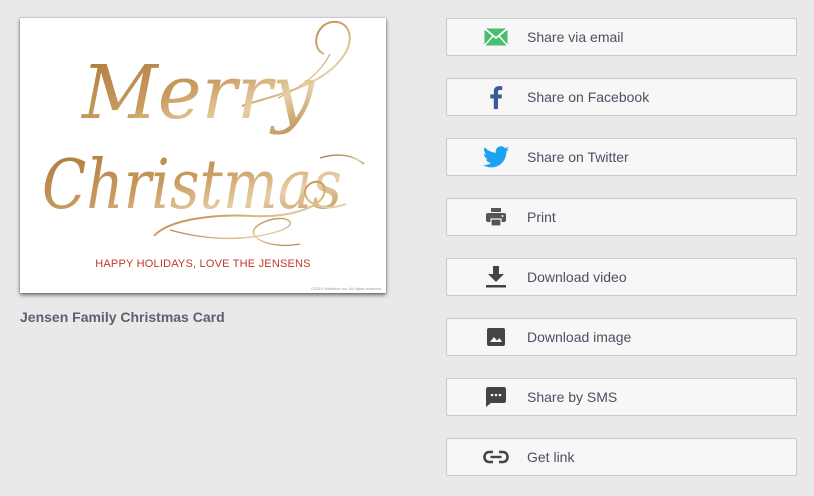 The image size is (814, 496). What do you see at coordinates (192, 185) in the screenshot?
I see `lettering-christmas: Christmas` at bounding box center [192, 185].